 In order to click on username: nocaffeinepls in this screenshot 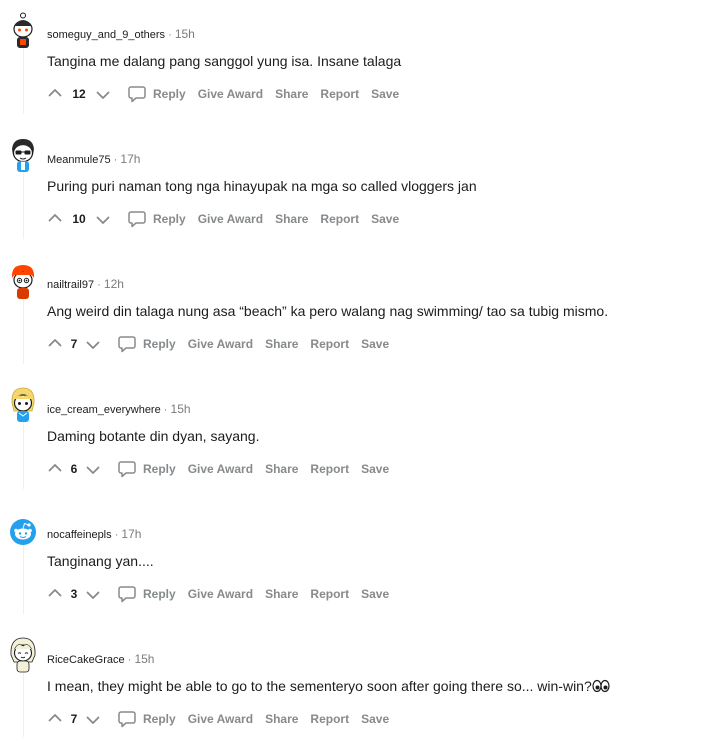, I will do `click(79, 535)`.